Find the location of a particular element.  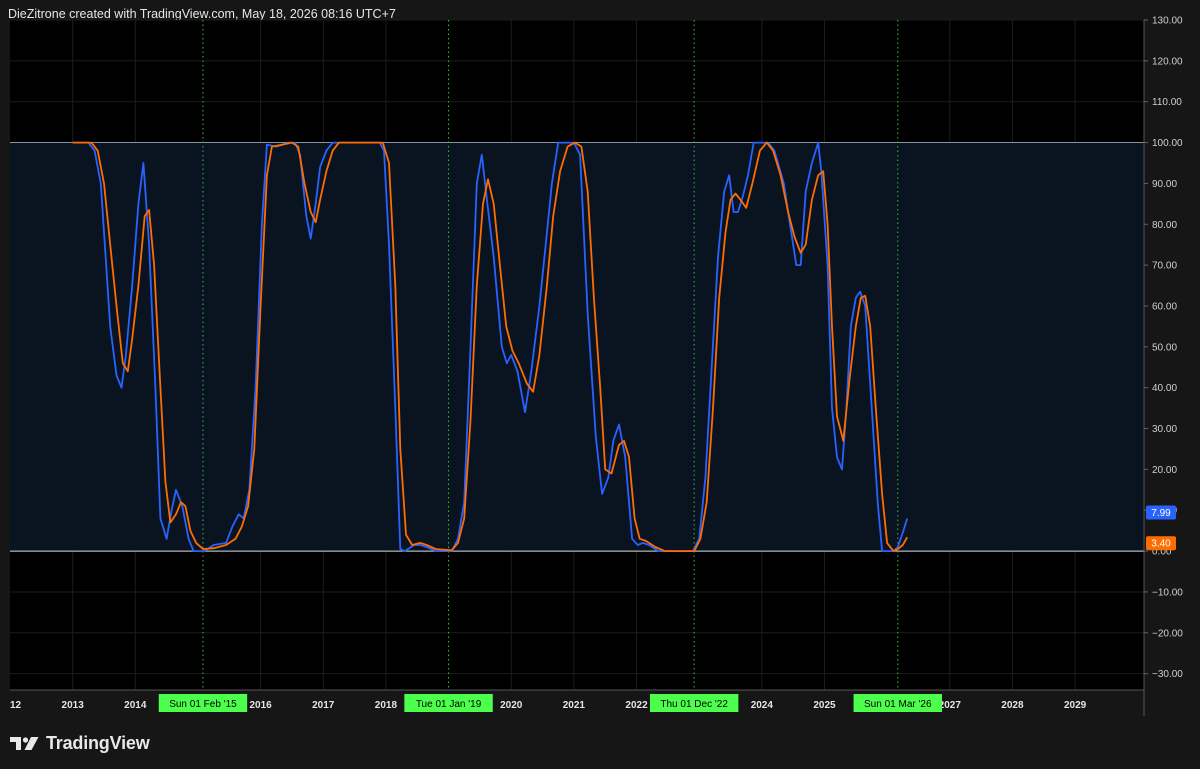

last-value-label: 7.99 is located at coordinates (1161, 513).